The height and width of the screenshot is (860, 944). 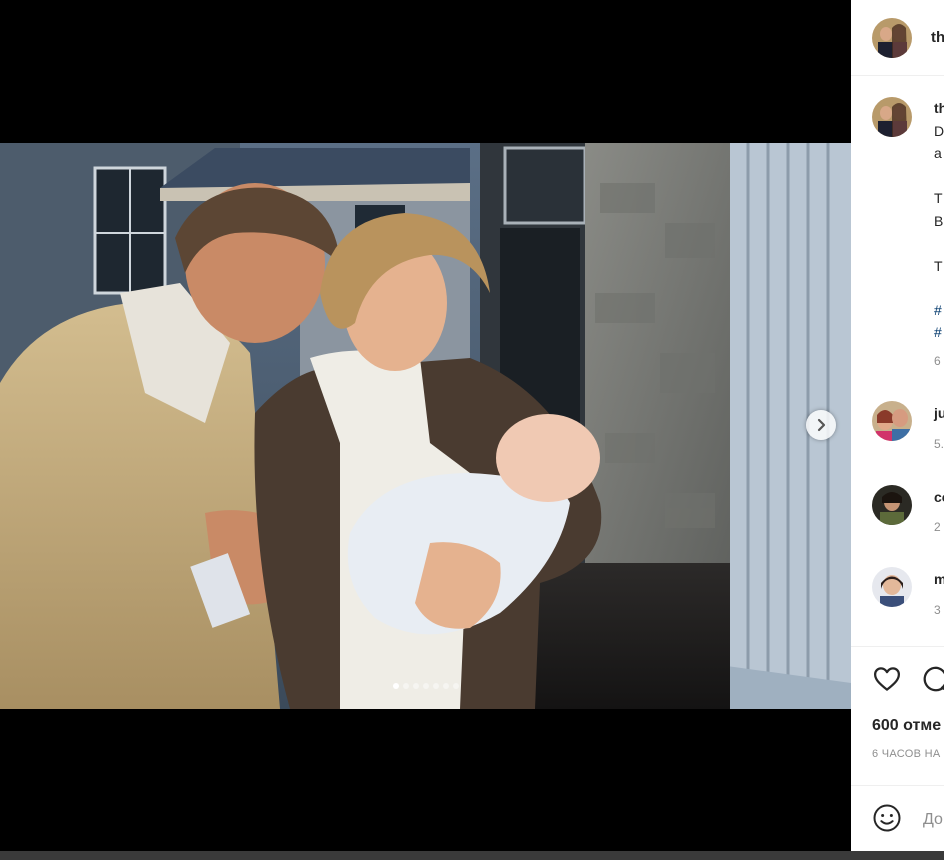 What do you see at coordinates (937, 610) in the screenshot?
I see `comment-time: 3` at bounding box center [937, 610].